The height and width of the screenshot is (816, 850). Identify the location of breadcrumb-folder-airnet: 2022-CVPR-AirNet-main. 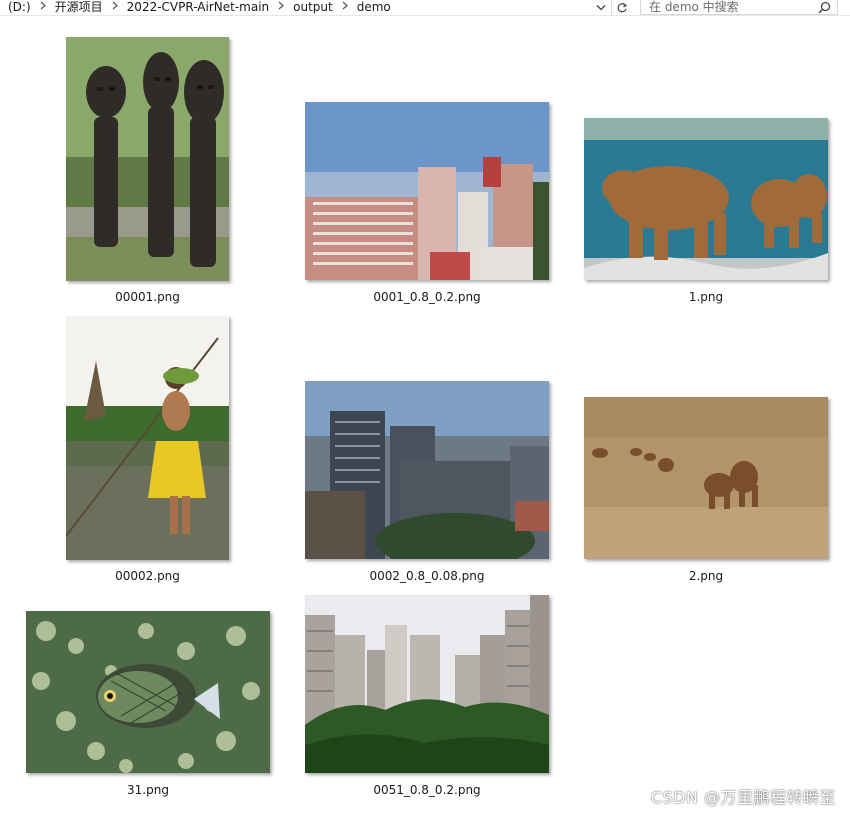
(198, 7).